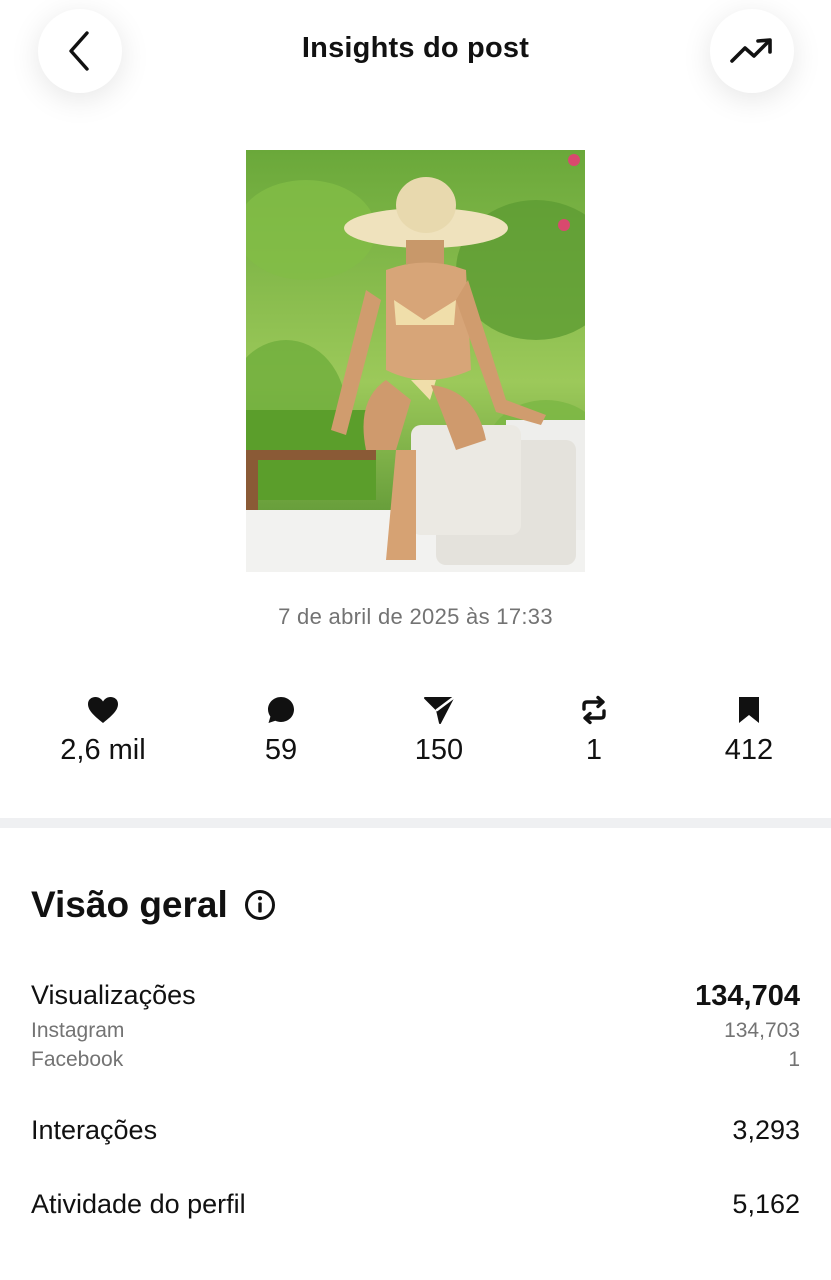 The image size is (831, 1280). Describe the element at coordinates (260, 905) in the screenshot. I see `info-icon` at that location.